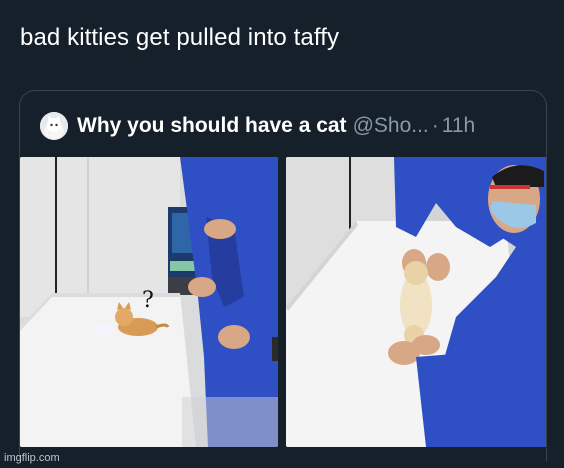  Describe the element at coordinates (54, 126) in the screenshot. I see `cat-avatar` at that location.